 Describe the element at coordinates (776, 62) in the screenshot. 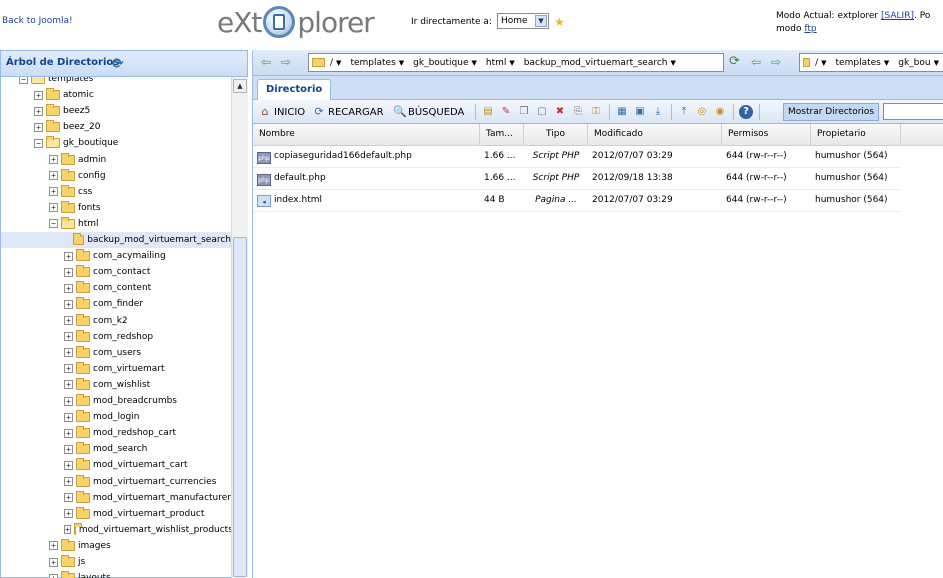

I see `forward-arrow-icon-secondary: ⇨` at that location.